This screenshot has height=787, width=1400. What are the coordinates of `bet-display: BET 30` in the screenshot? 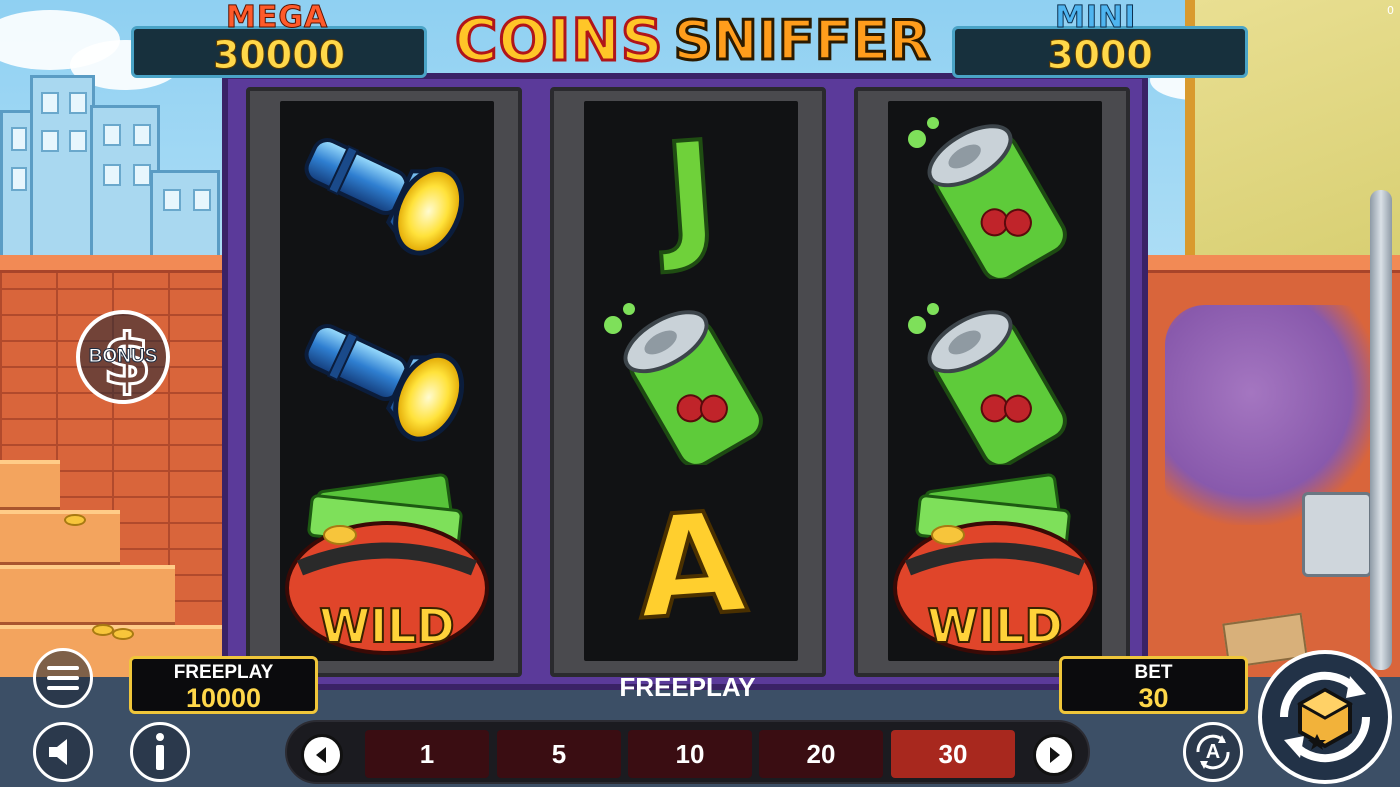 It's located at (1153, 685).